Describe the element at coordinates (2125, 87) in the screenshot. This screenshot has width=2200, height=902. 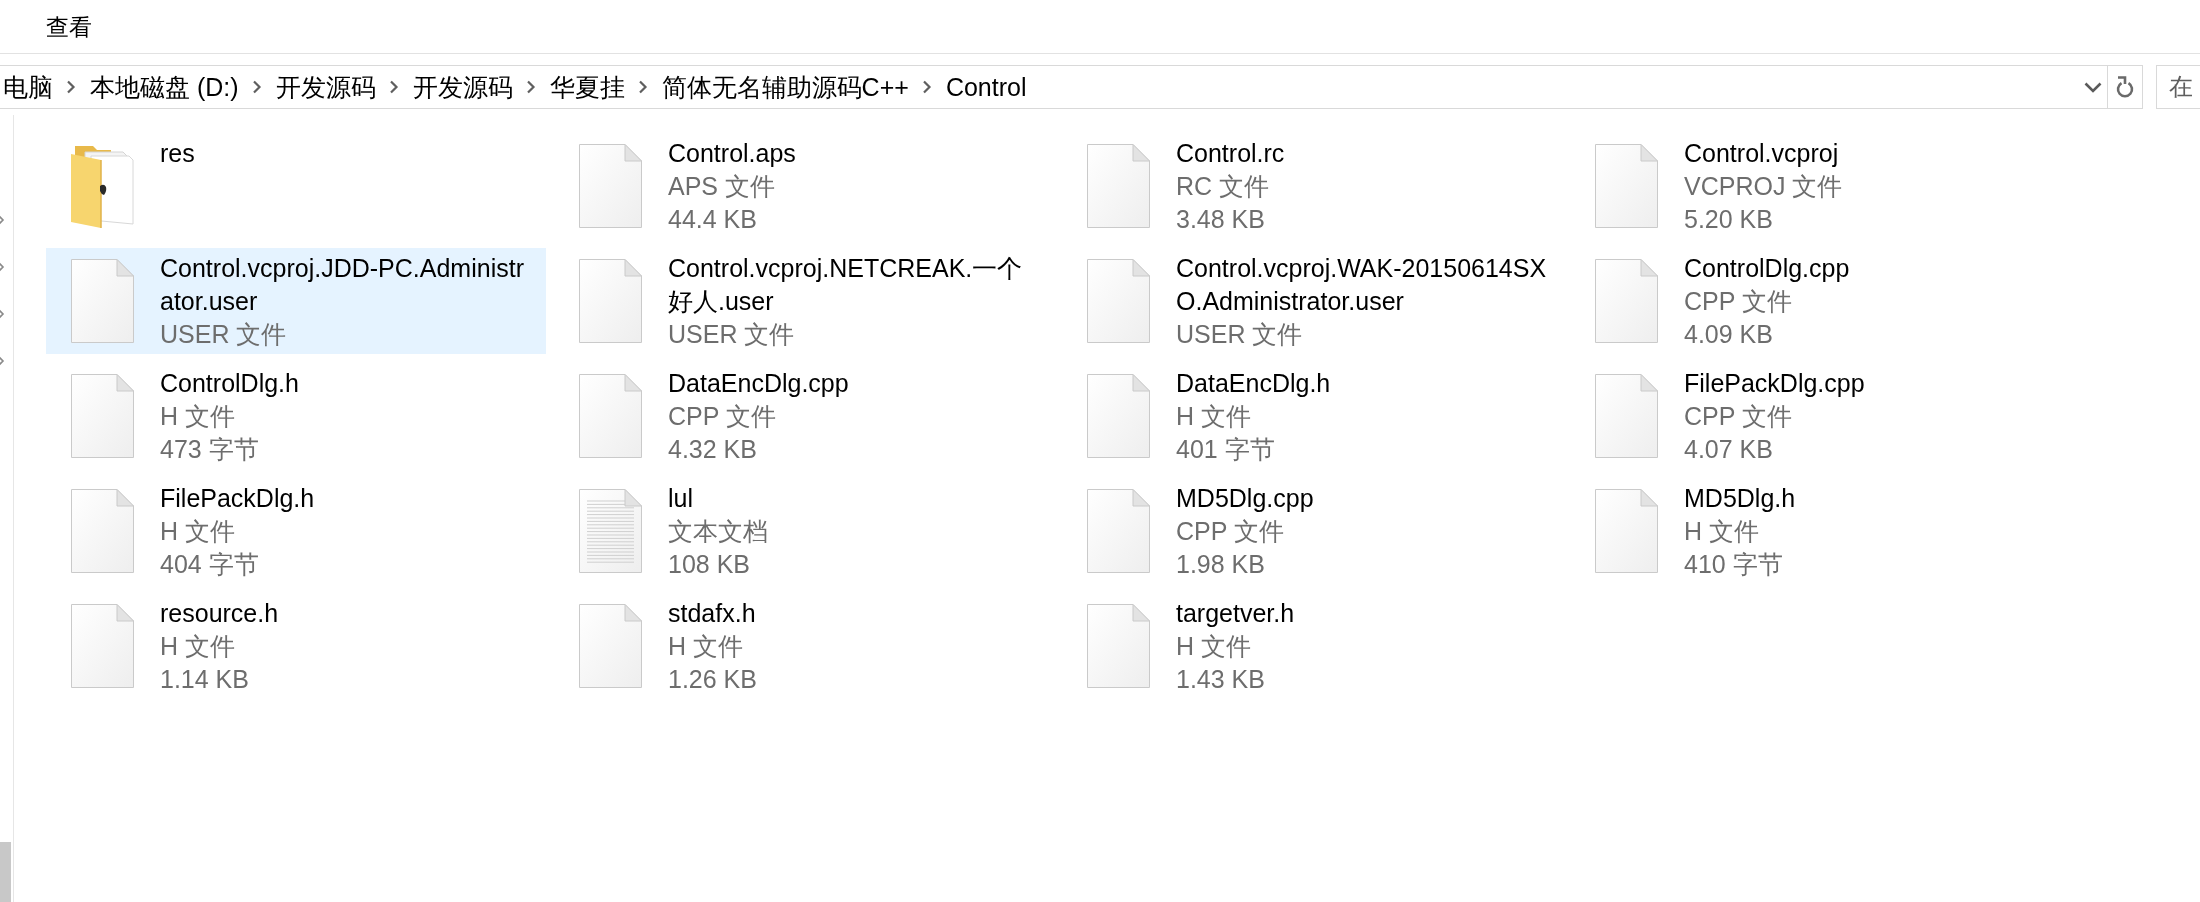
I see `refresh-icon` at that location.